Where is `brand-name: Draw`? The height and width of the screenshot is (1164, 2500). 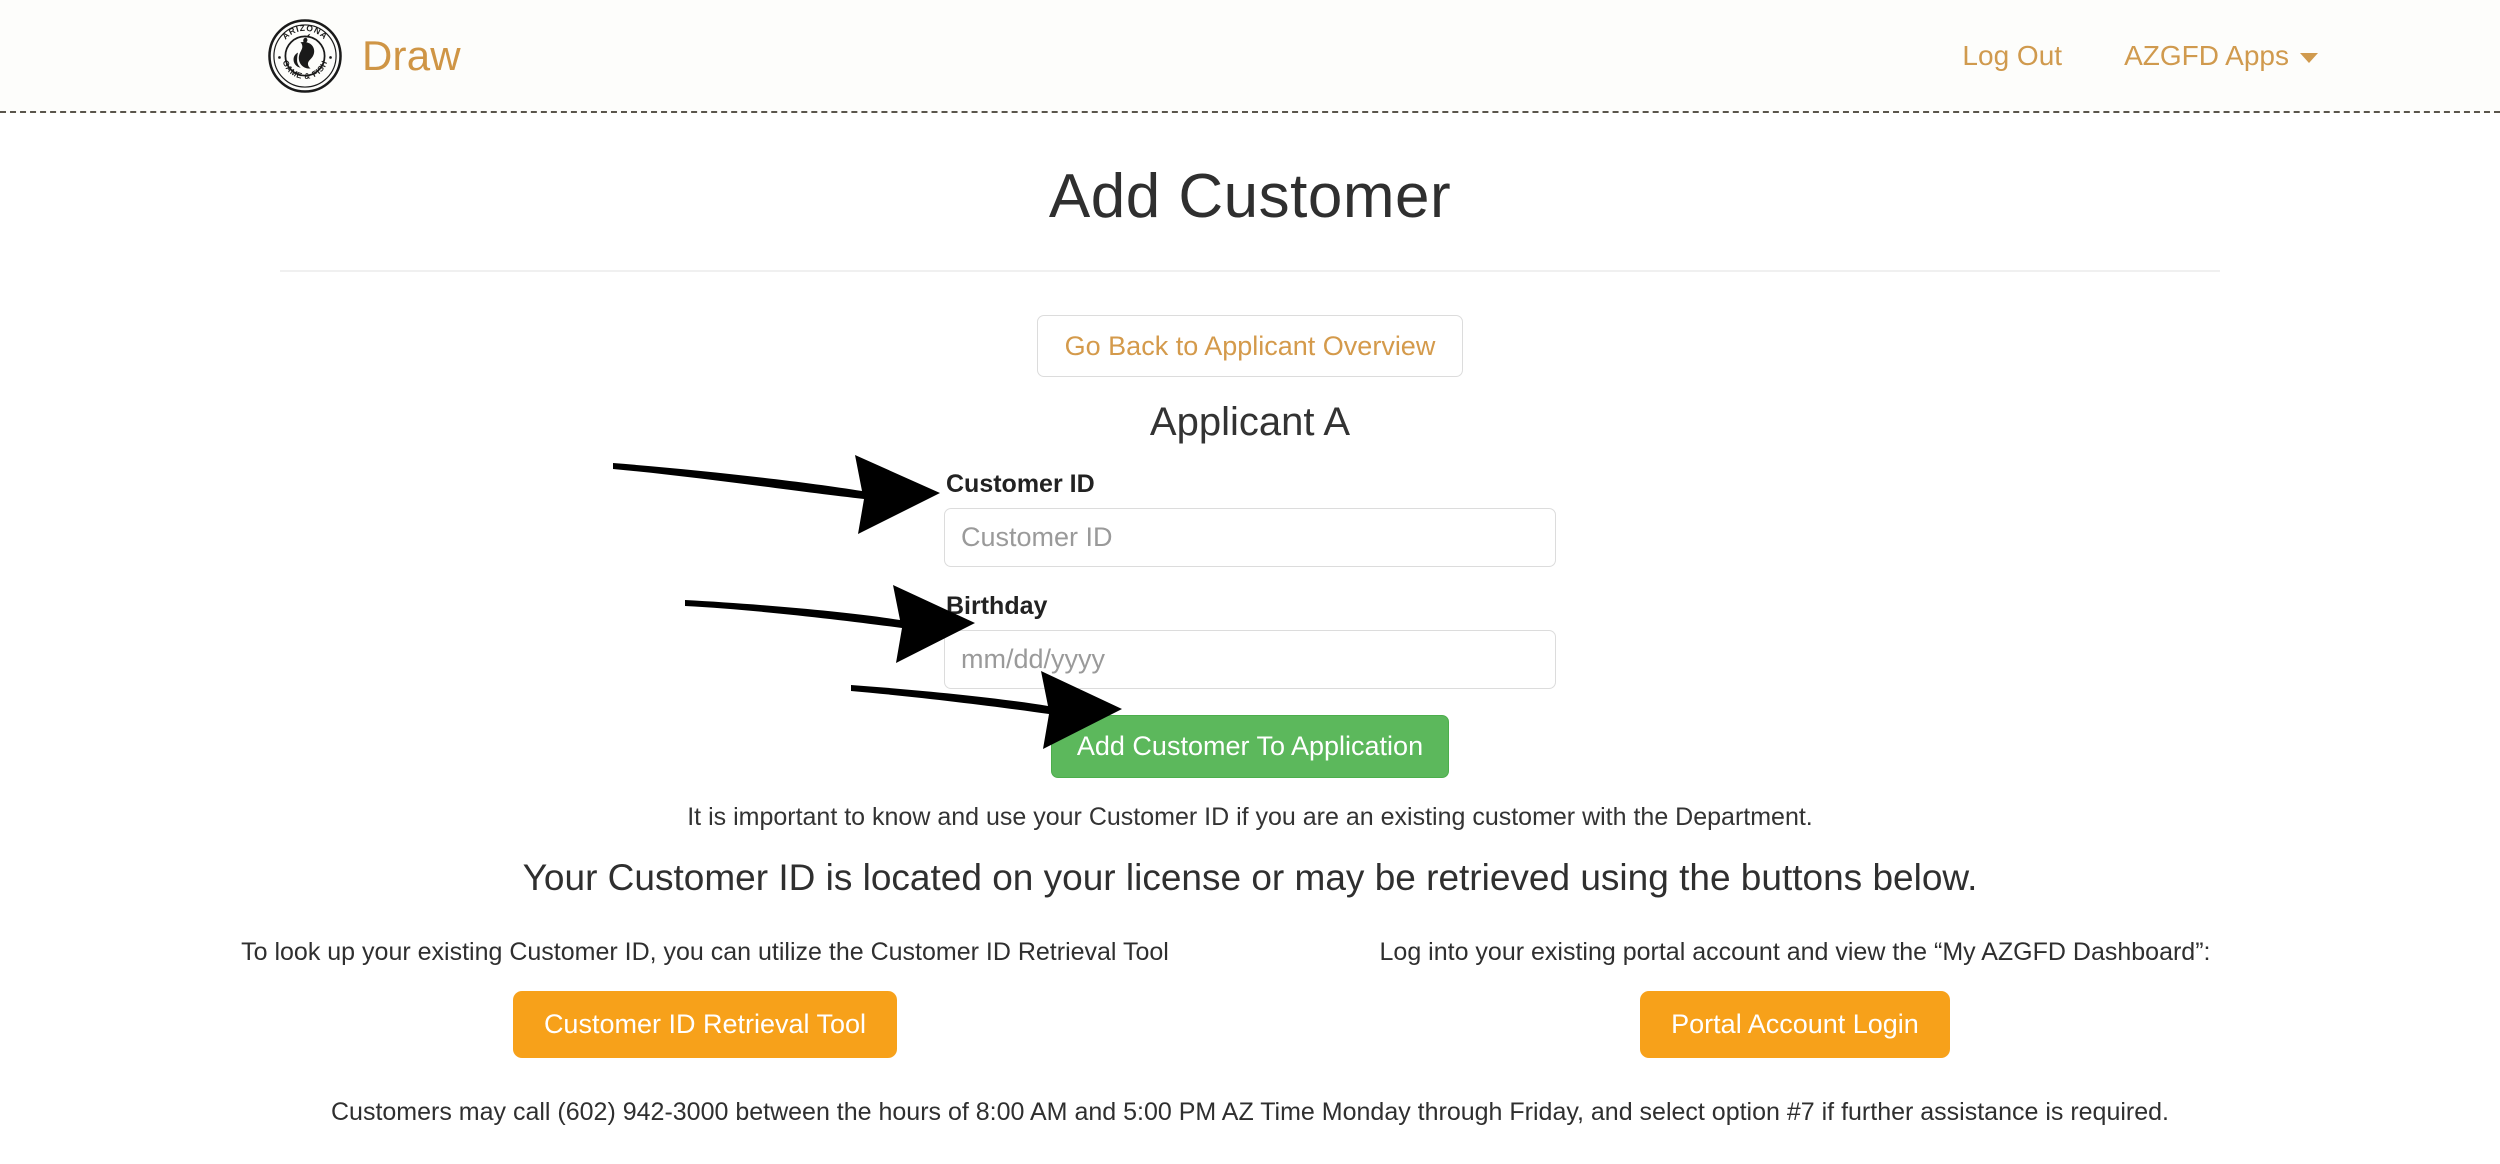 brand-name: Draw is located at coordinates (411, 55).